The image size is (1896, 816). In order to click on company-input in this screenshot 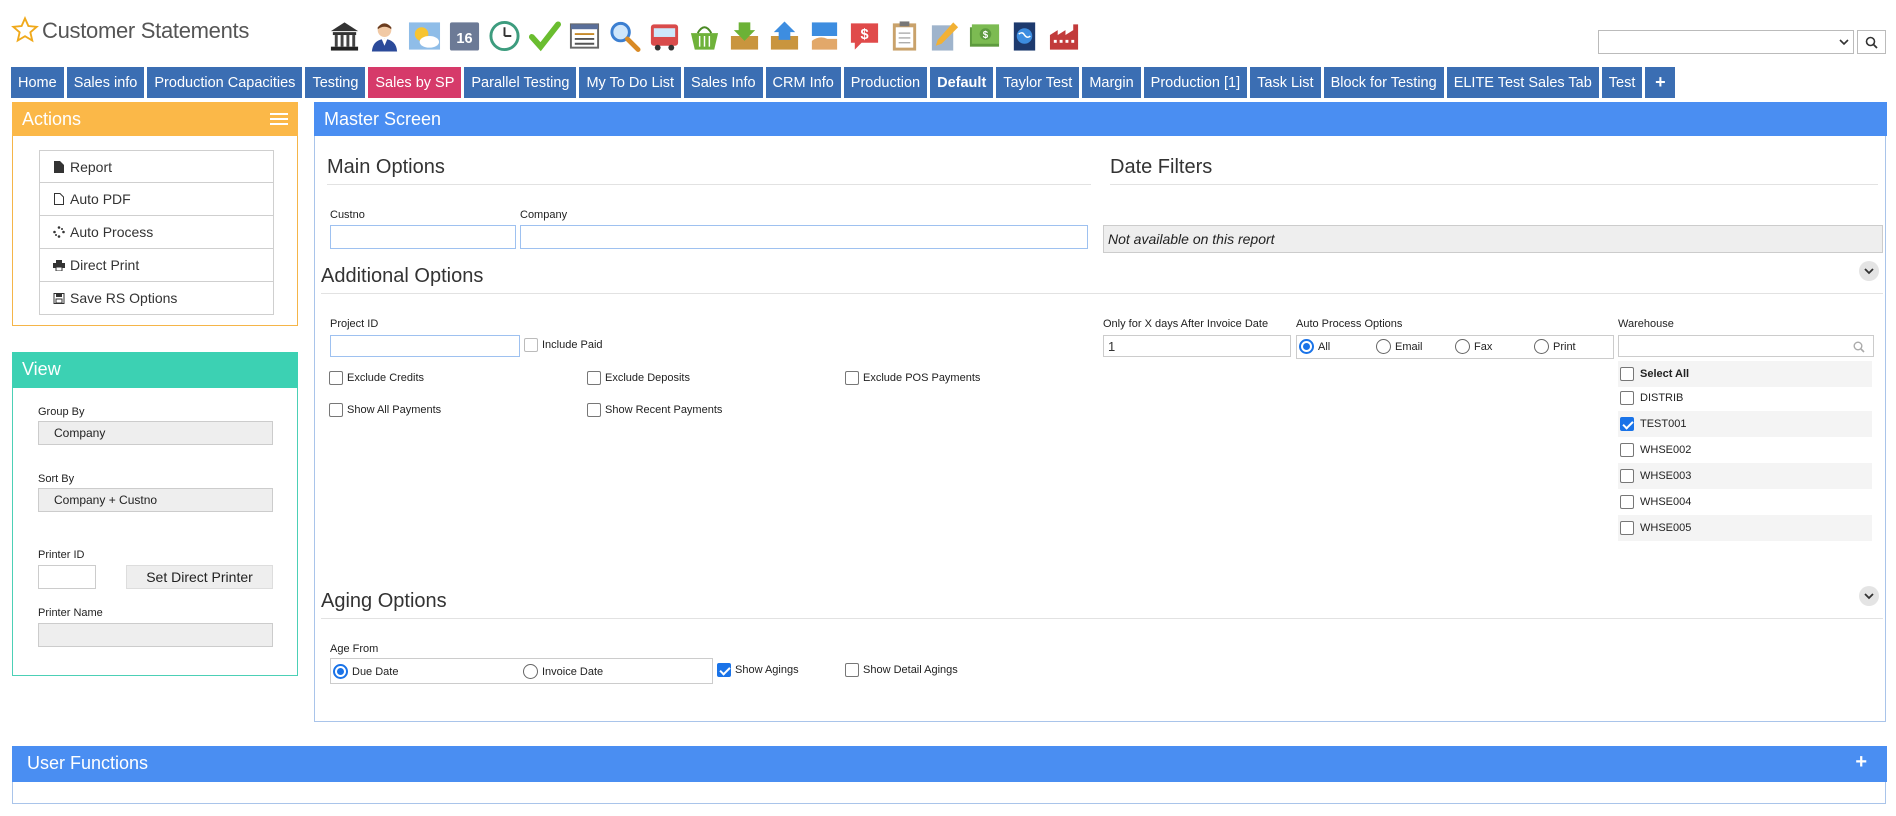, I will do `click(804, 237)`.